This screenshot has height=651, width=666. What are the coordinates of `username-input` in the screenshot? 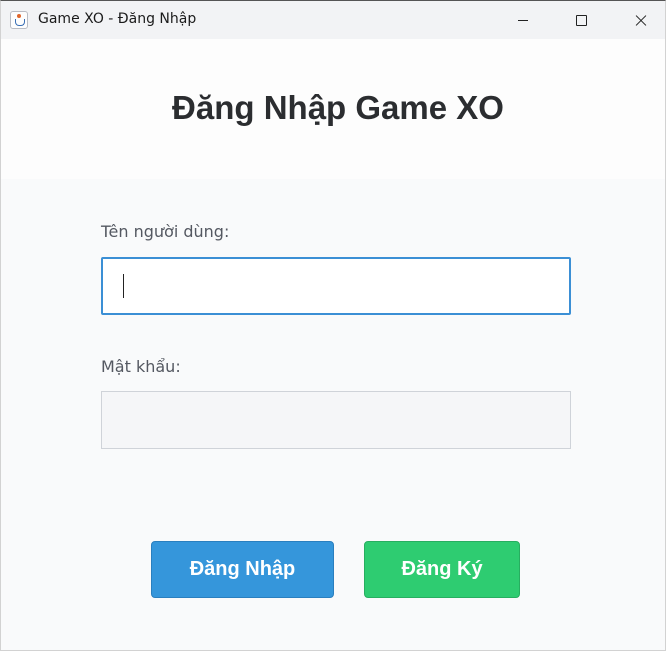 It's located at (336, 286).